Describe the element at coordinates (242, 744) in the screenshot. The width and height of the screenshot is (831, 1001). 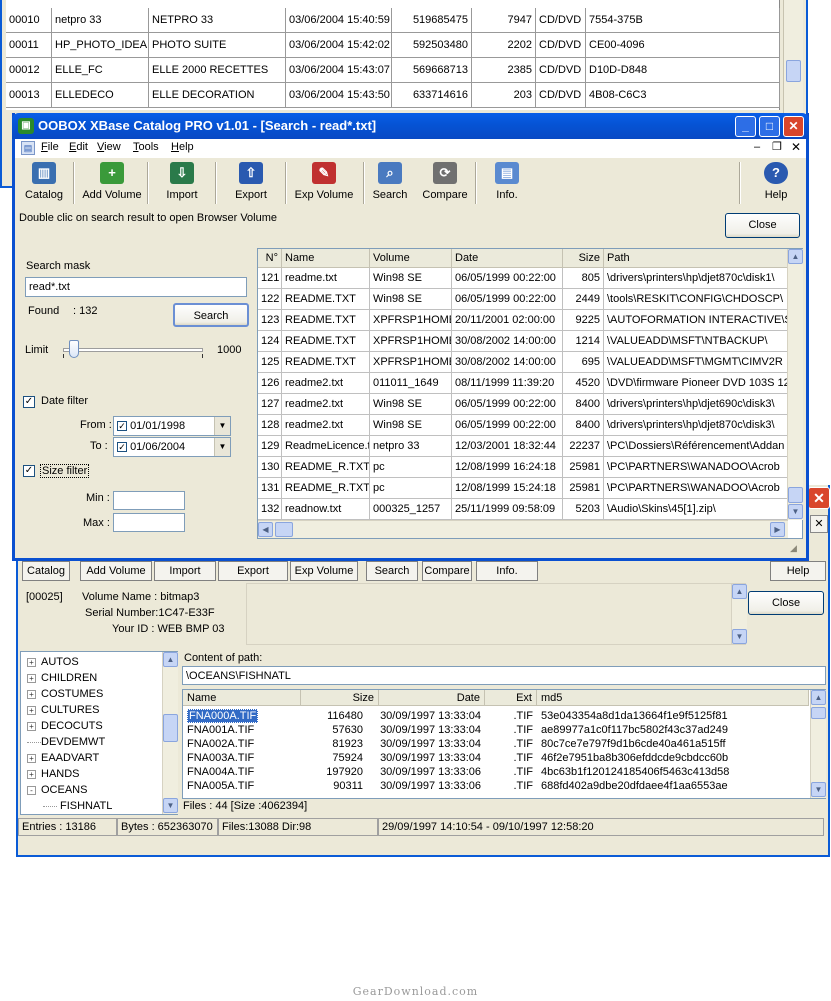
I see `file-name: FNA002A.TIF` at that location.